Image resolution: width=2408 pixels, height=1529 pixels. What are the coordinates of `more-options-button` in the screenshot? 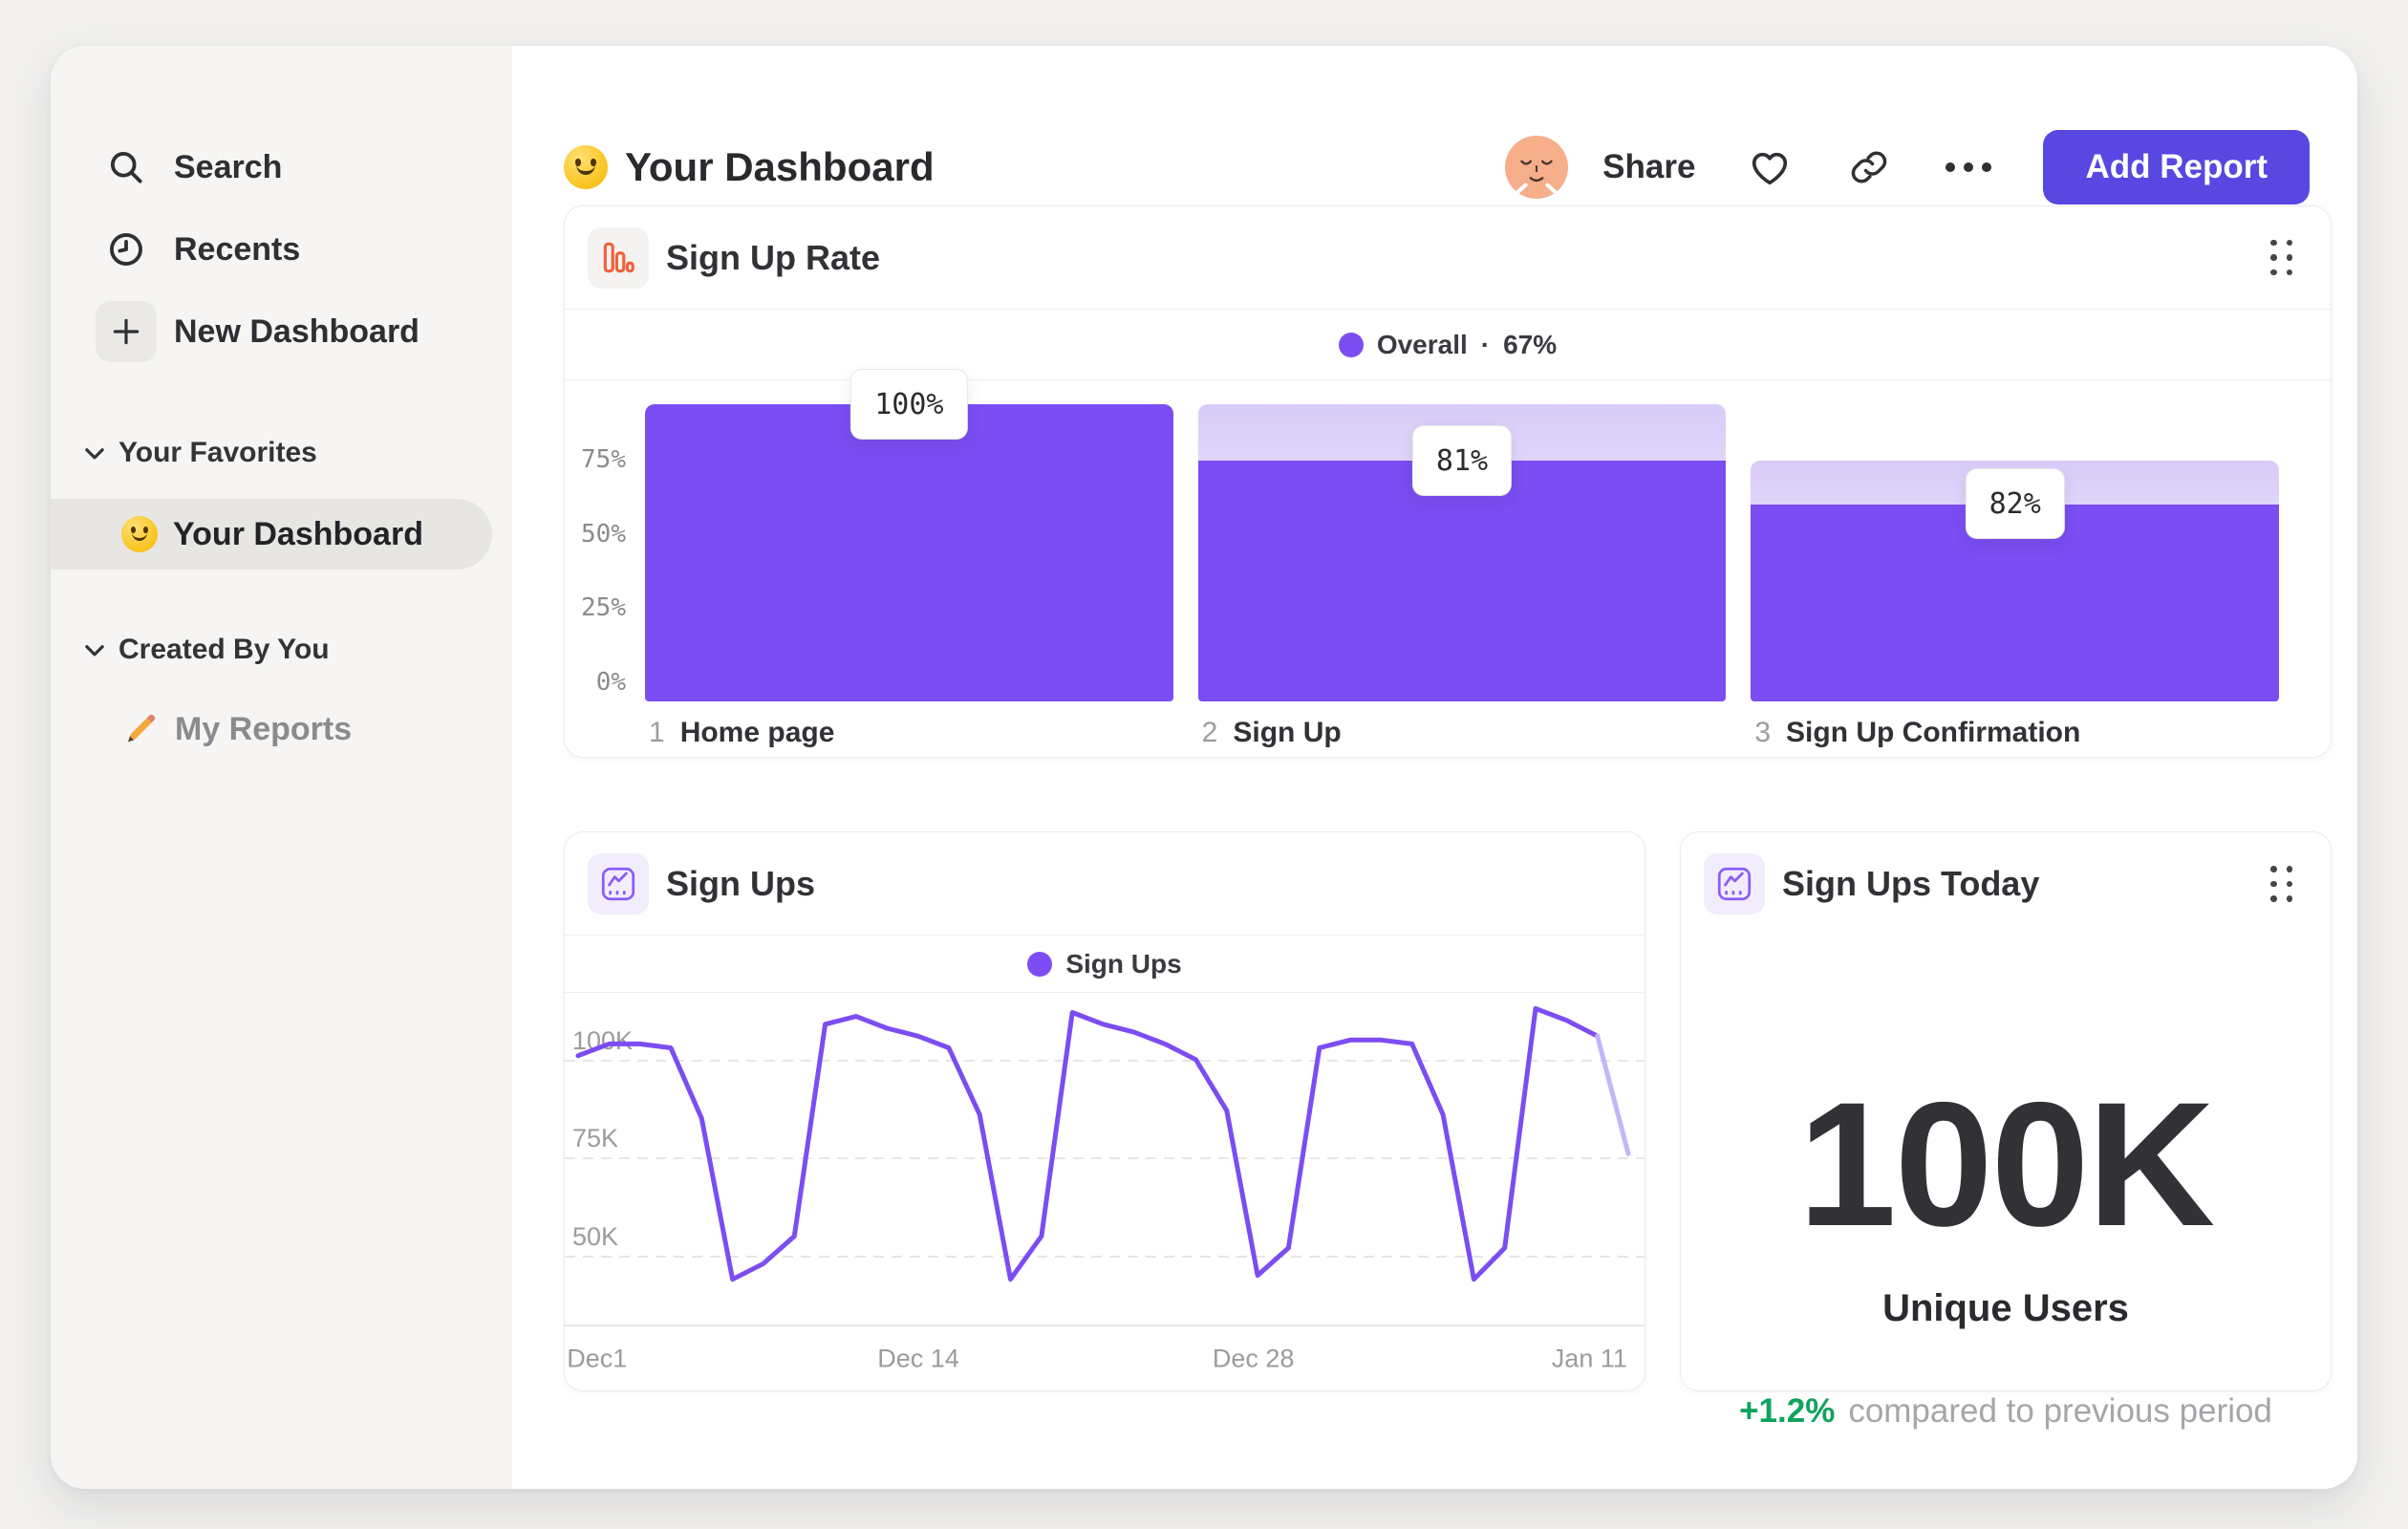 It's located at (1969, 167).